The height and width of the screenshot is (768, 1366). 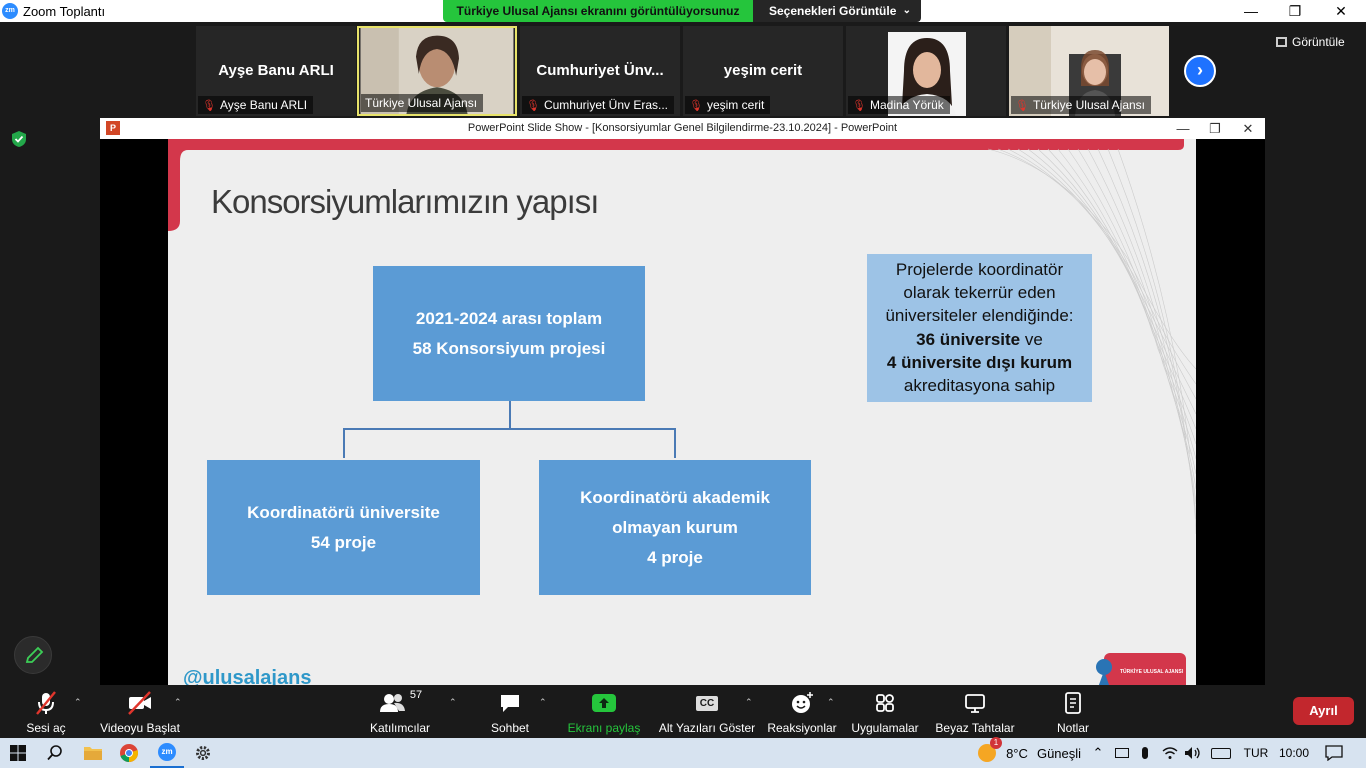 What do you see at coordinates (453, 702) in the screenshot?
I see `participants-options-caret: ⌃` at bounding box center [453, 702].